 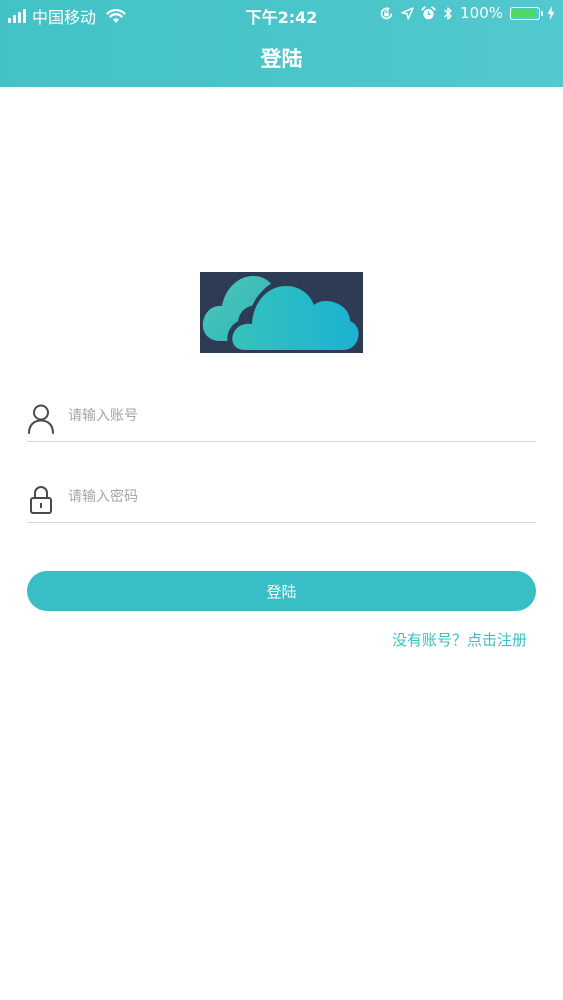 I want to click on register-link: 没有账号？点击注册, so click(x=459, y=639).